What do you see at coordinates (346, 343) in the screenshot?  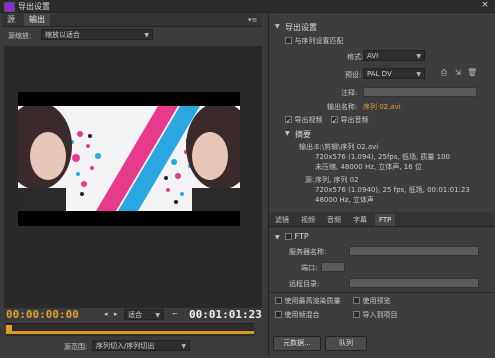 I see `queue-button: 队列` at bounding box center [346, 343].